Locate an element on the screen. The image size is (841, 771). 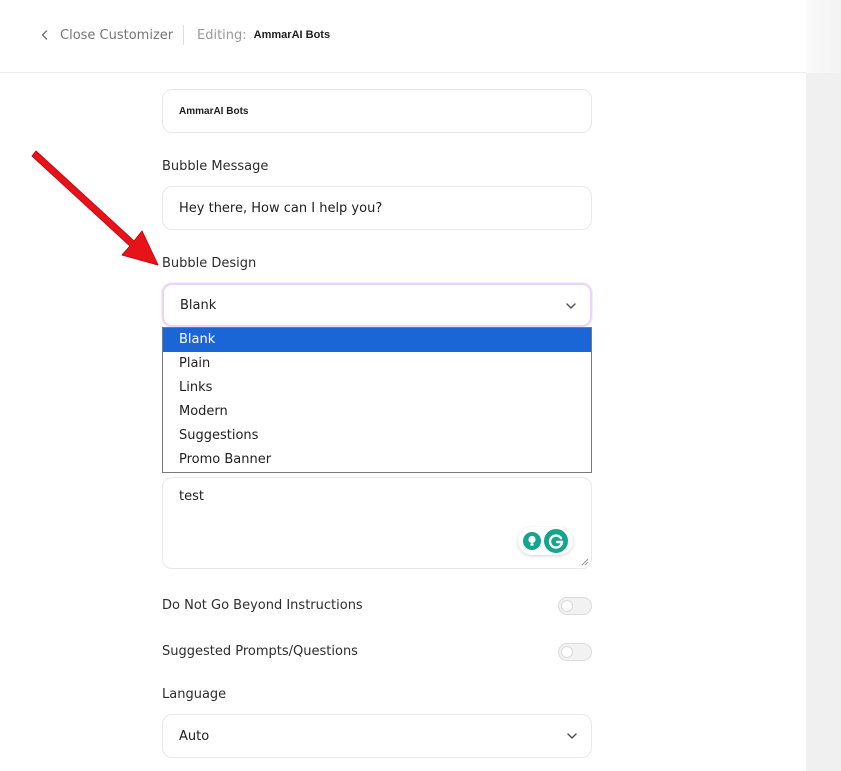
close-customizer-label: Close Customizer is located at coordinates (117, 35).